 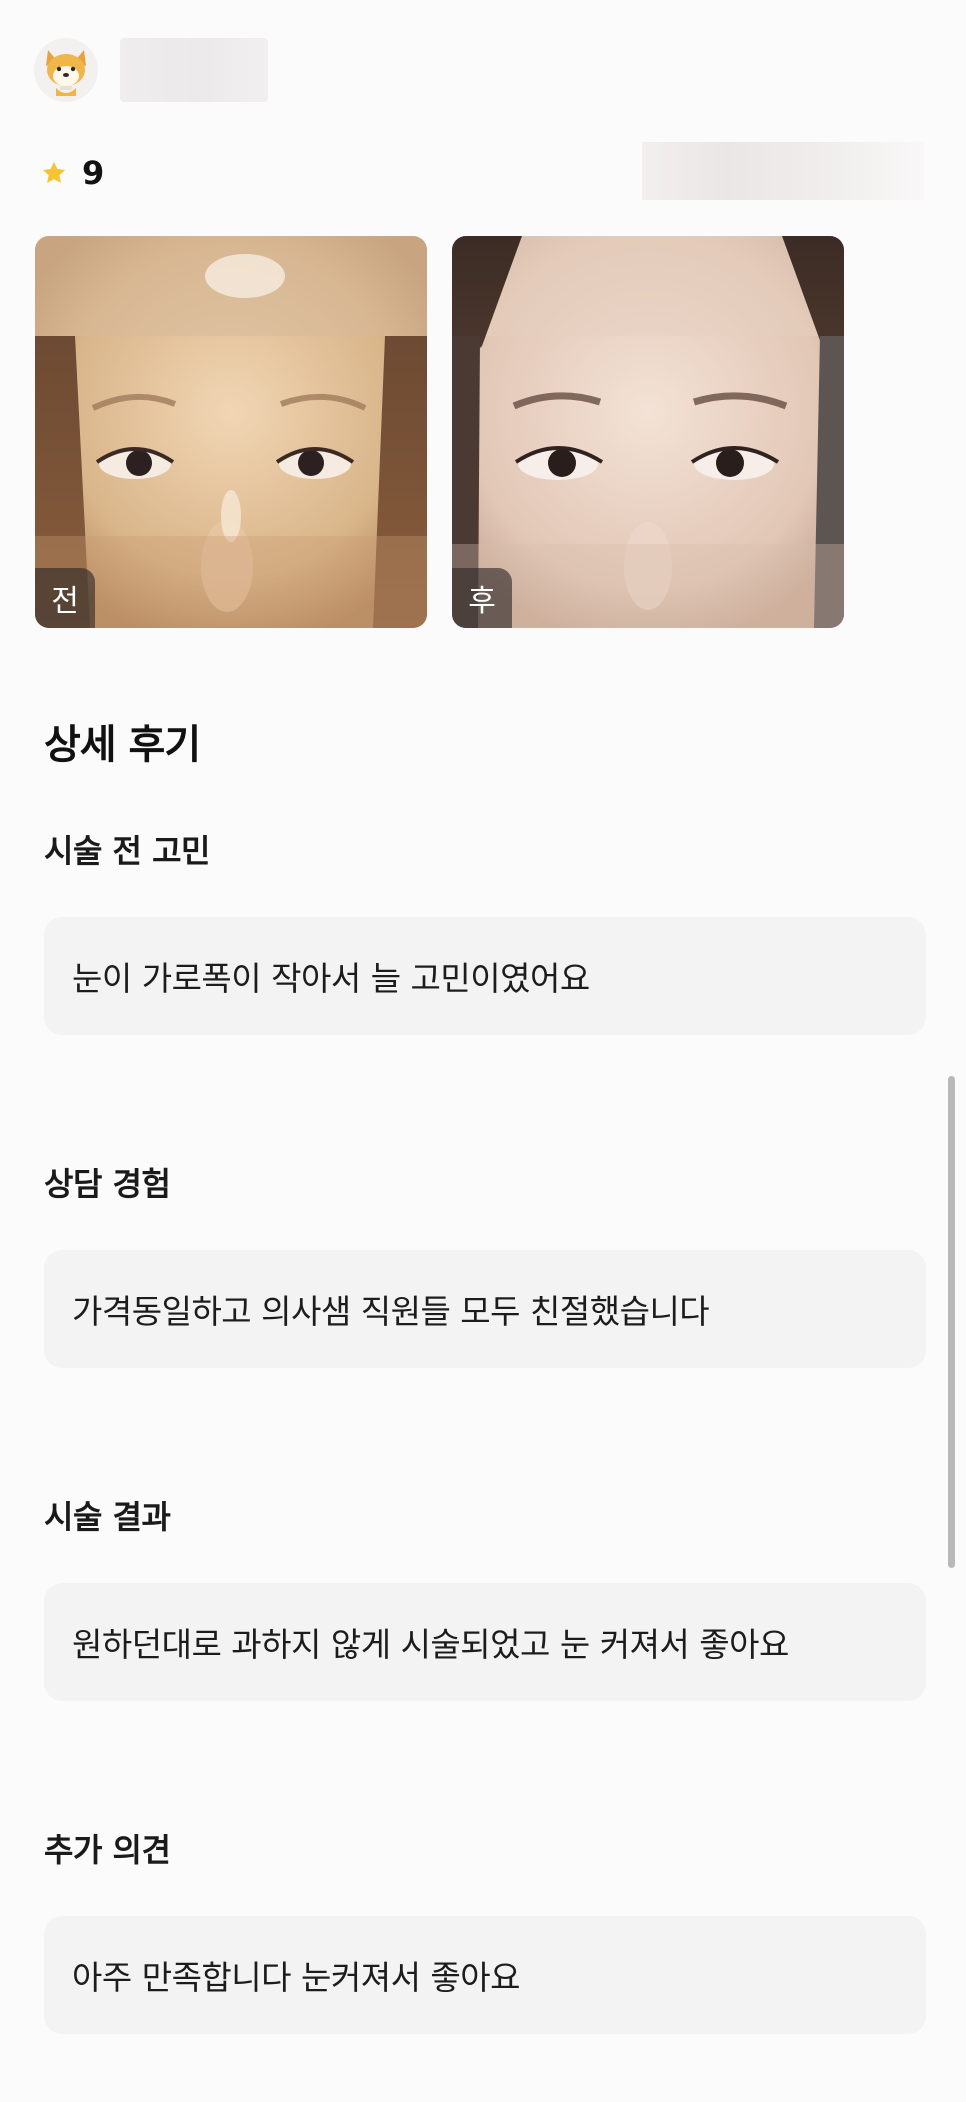 I want to click on question-title: 시술 전 고민, so click(x=127, y=851).